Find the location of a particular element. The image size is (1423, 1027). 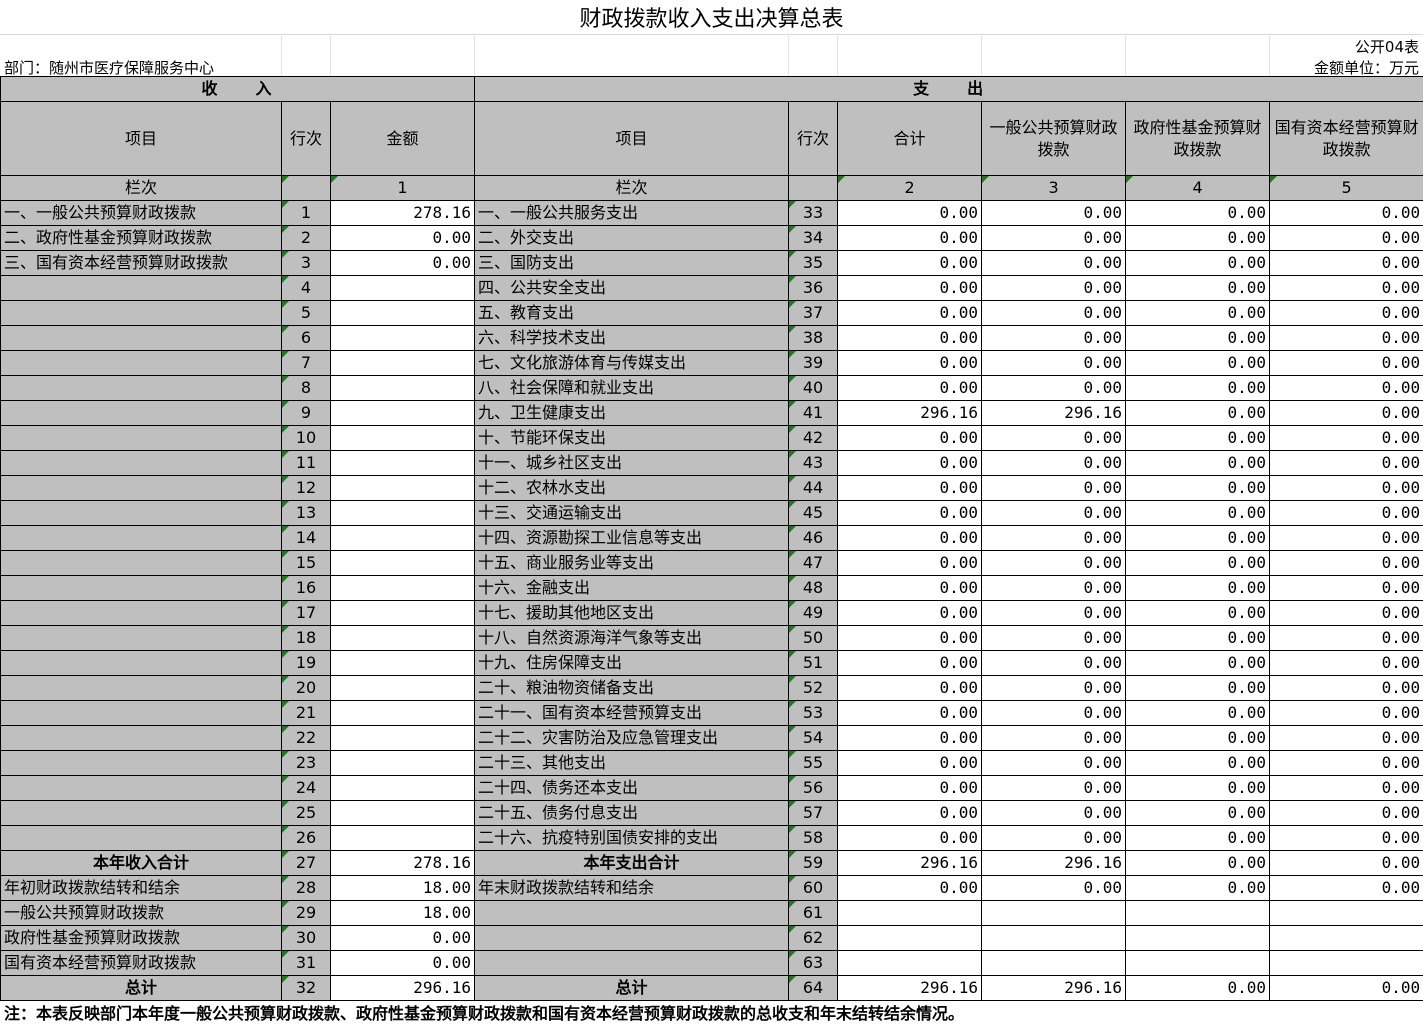

expense-item: 二十二、灾害防治及应急管理支出 is located at coordinates (632, 738).